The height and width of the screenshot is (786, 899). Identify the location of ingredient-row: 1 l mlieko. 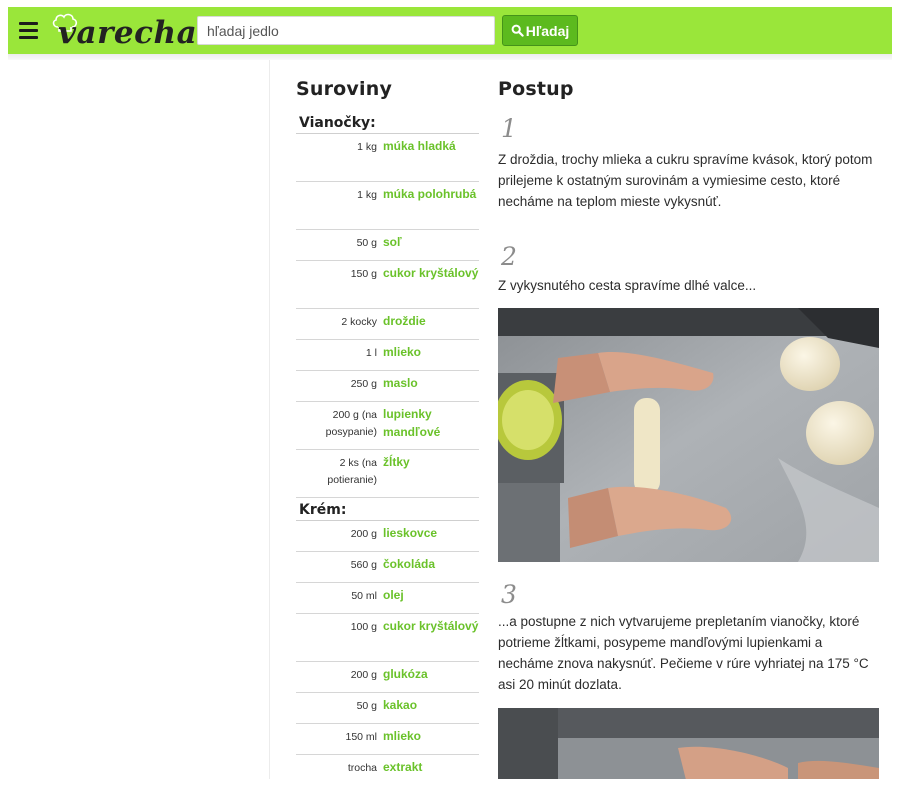
(387, 355).